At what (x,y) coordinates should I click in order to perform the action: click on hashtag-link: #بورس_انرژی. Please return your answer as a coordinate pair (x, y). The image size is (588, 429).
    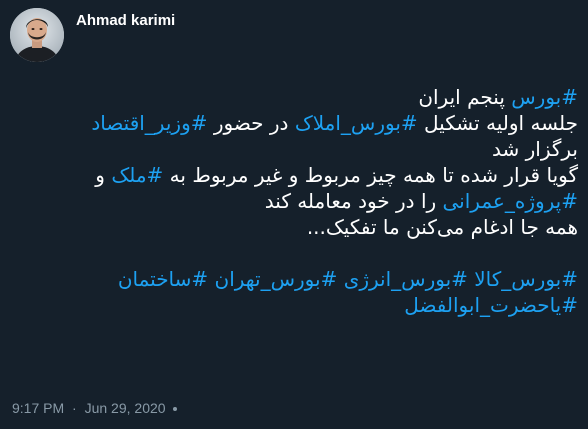
    Looking at the image, I should click on (406, 279).